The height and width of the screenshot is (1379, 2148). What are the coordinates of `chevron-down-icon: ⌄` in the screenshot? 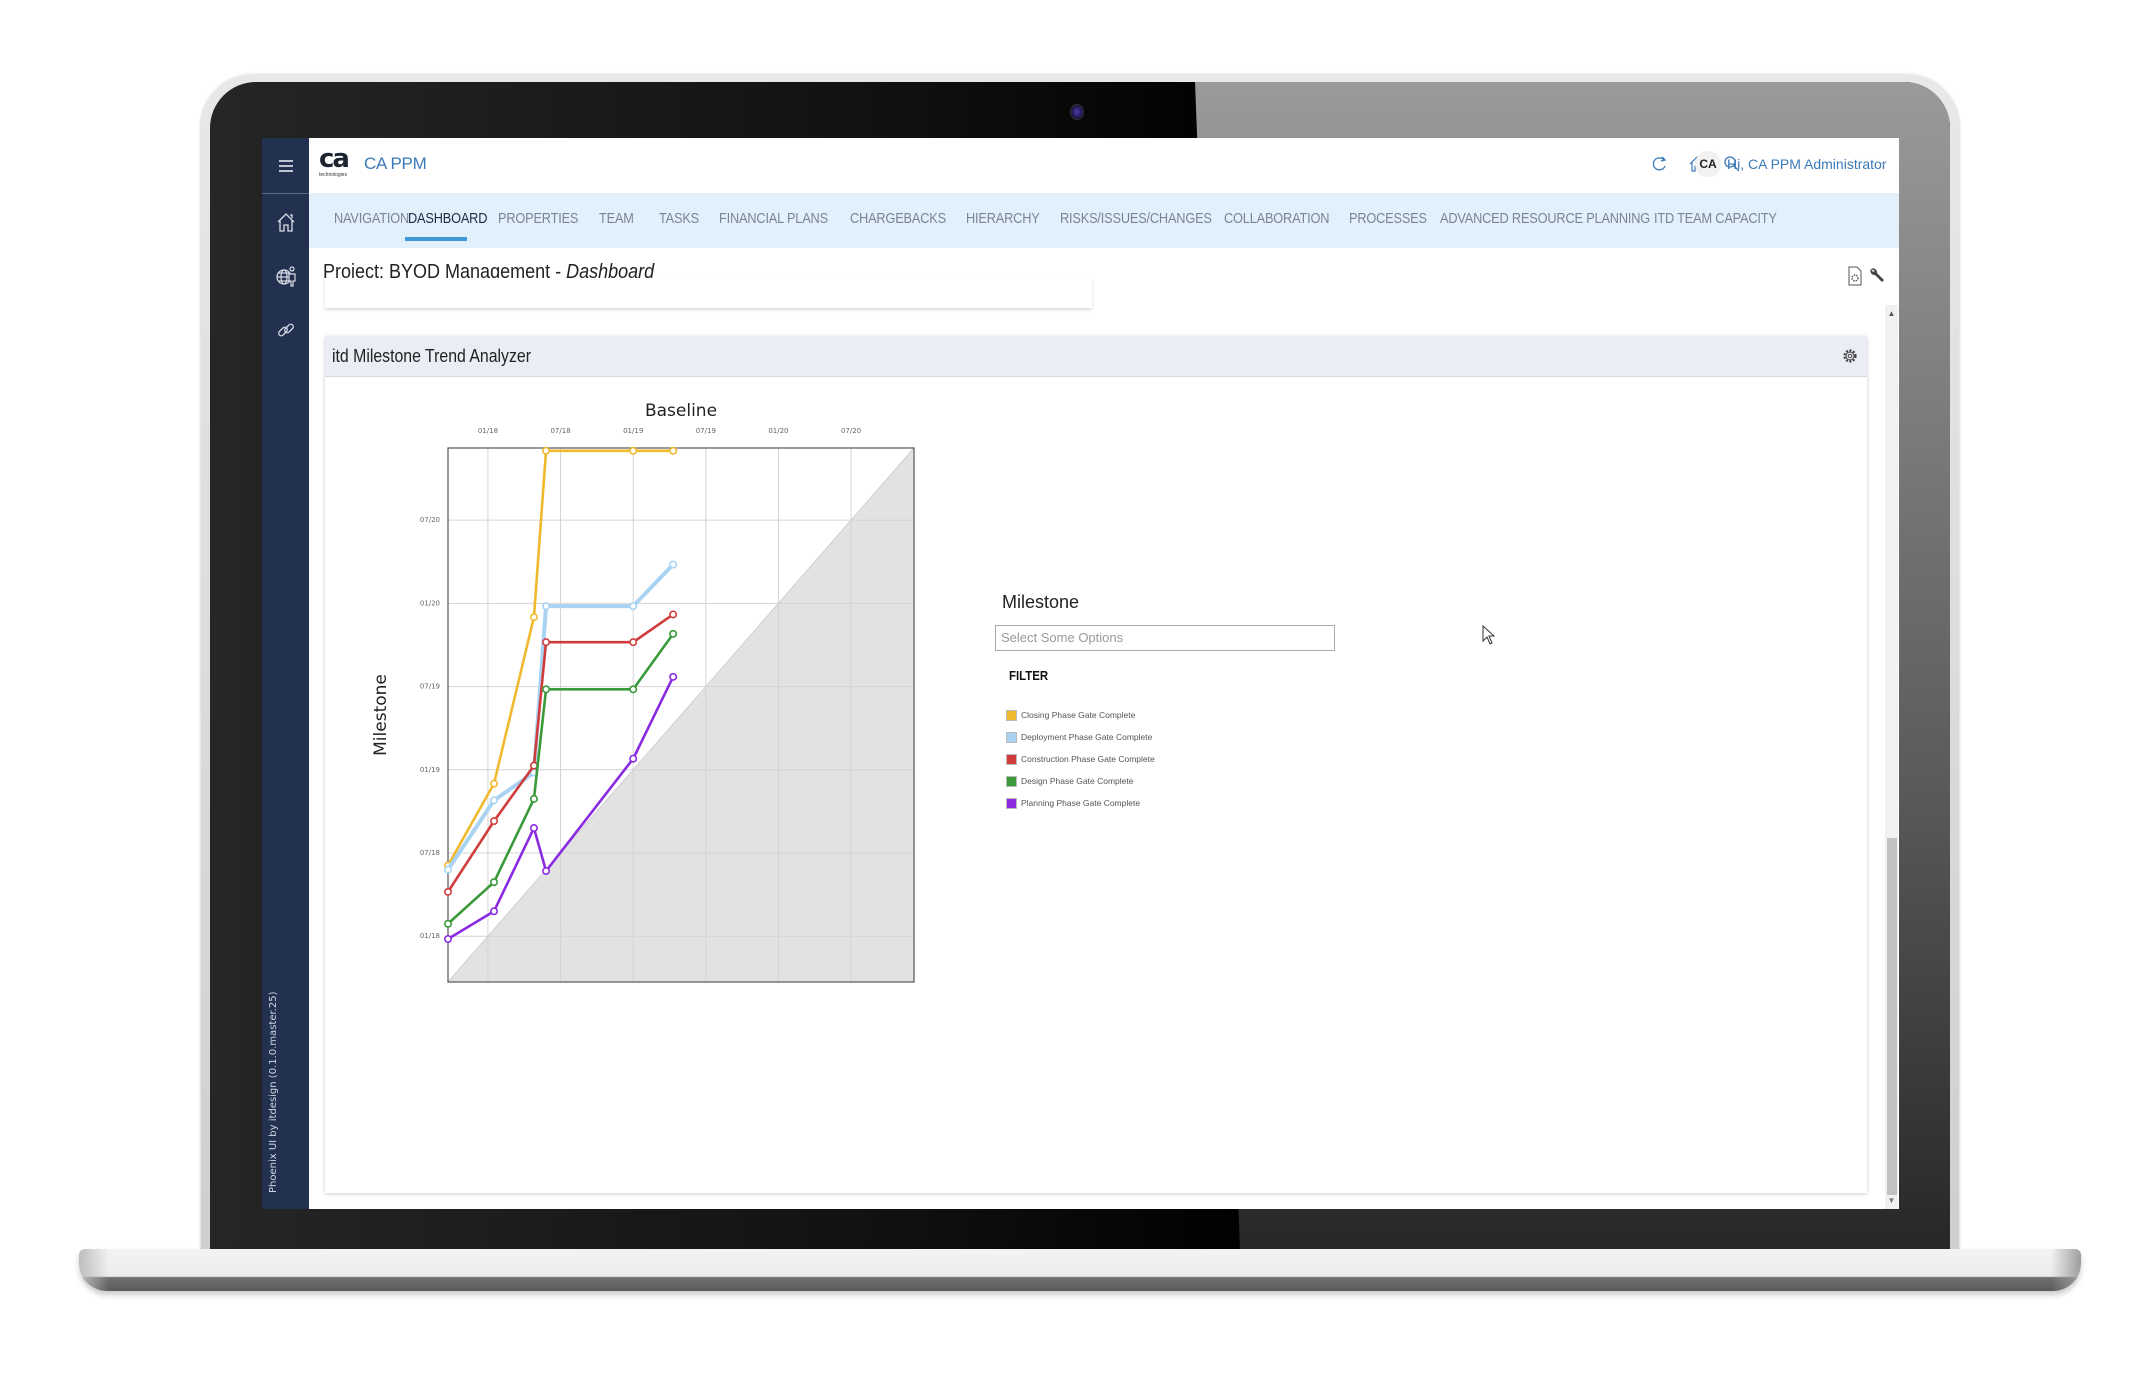 It's located at (1883, 162).